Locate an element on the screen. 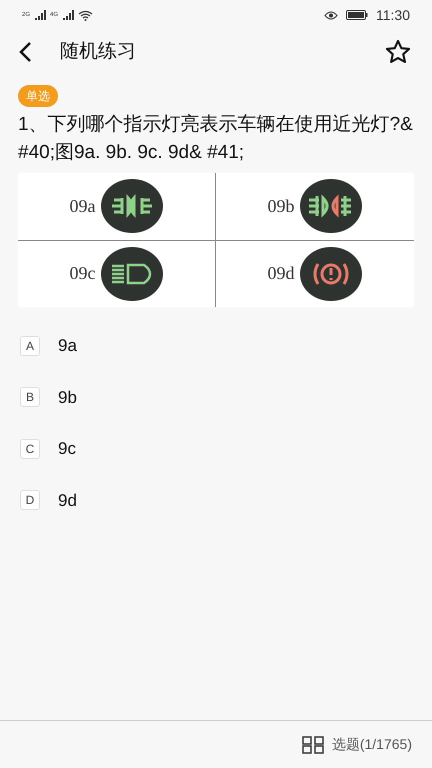 Image resolution: width=432 pixels, height=768 pixels. question-text: 1、下列哪个指示灯亮表示车辆在使用近光灯?& #40;图9a. 9b. 9c. 9d& #41; is located at coordinates (216, 139).